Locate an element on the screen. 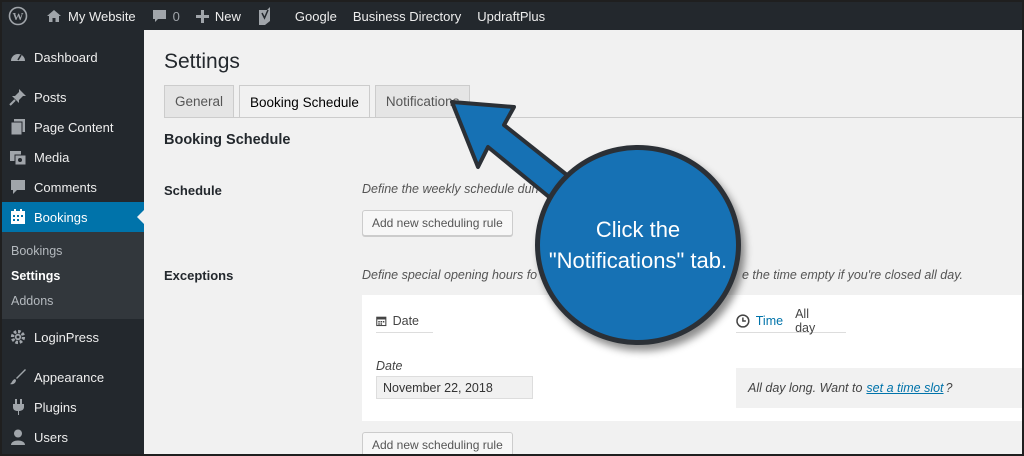 This screenshot has width=1024, height=456. sidebar-item-comments: Comments is located at coordinates (73, 187).